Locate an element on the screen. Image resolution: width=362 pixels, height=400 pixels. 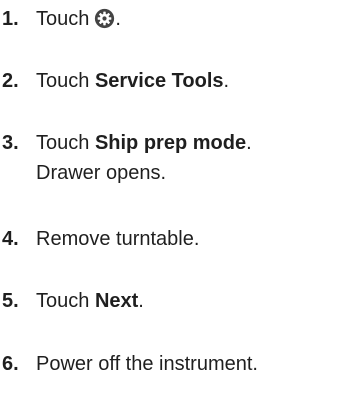
step-line-1: Touch Ship prep mode. is located at coordinates (196, 143).